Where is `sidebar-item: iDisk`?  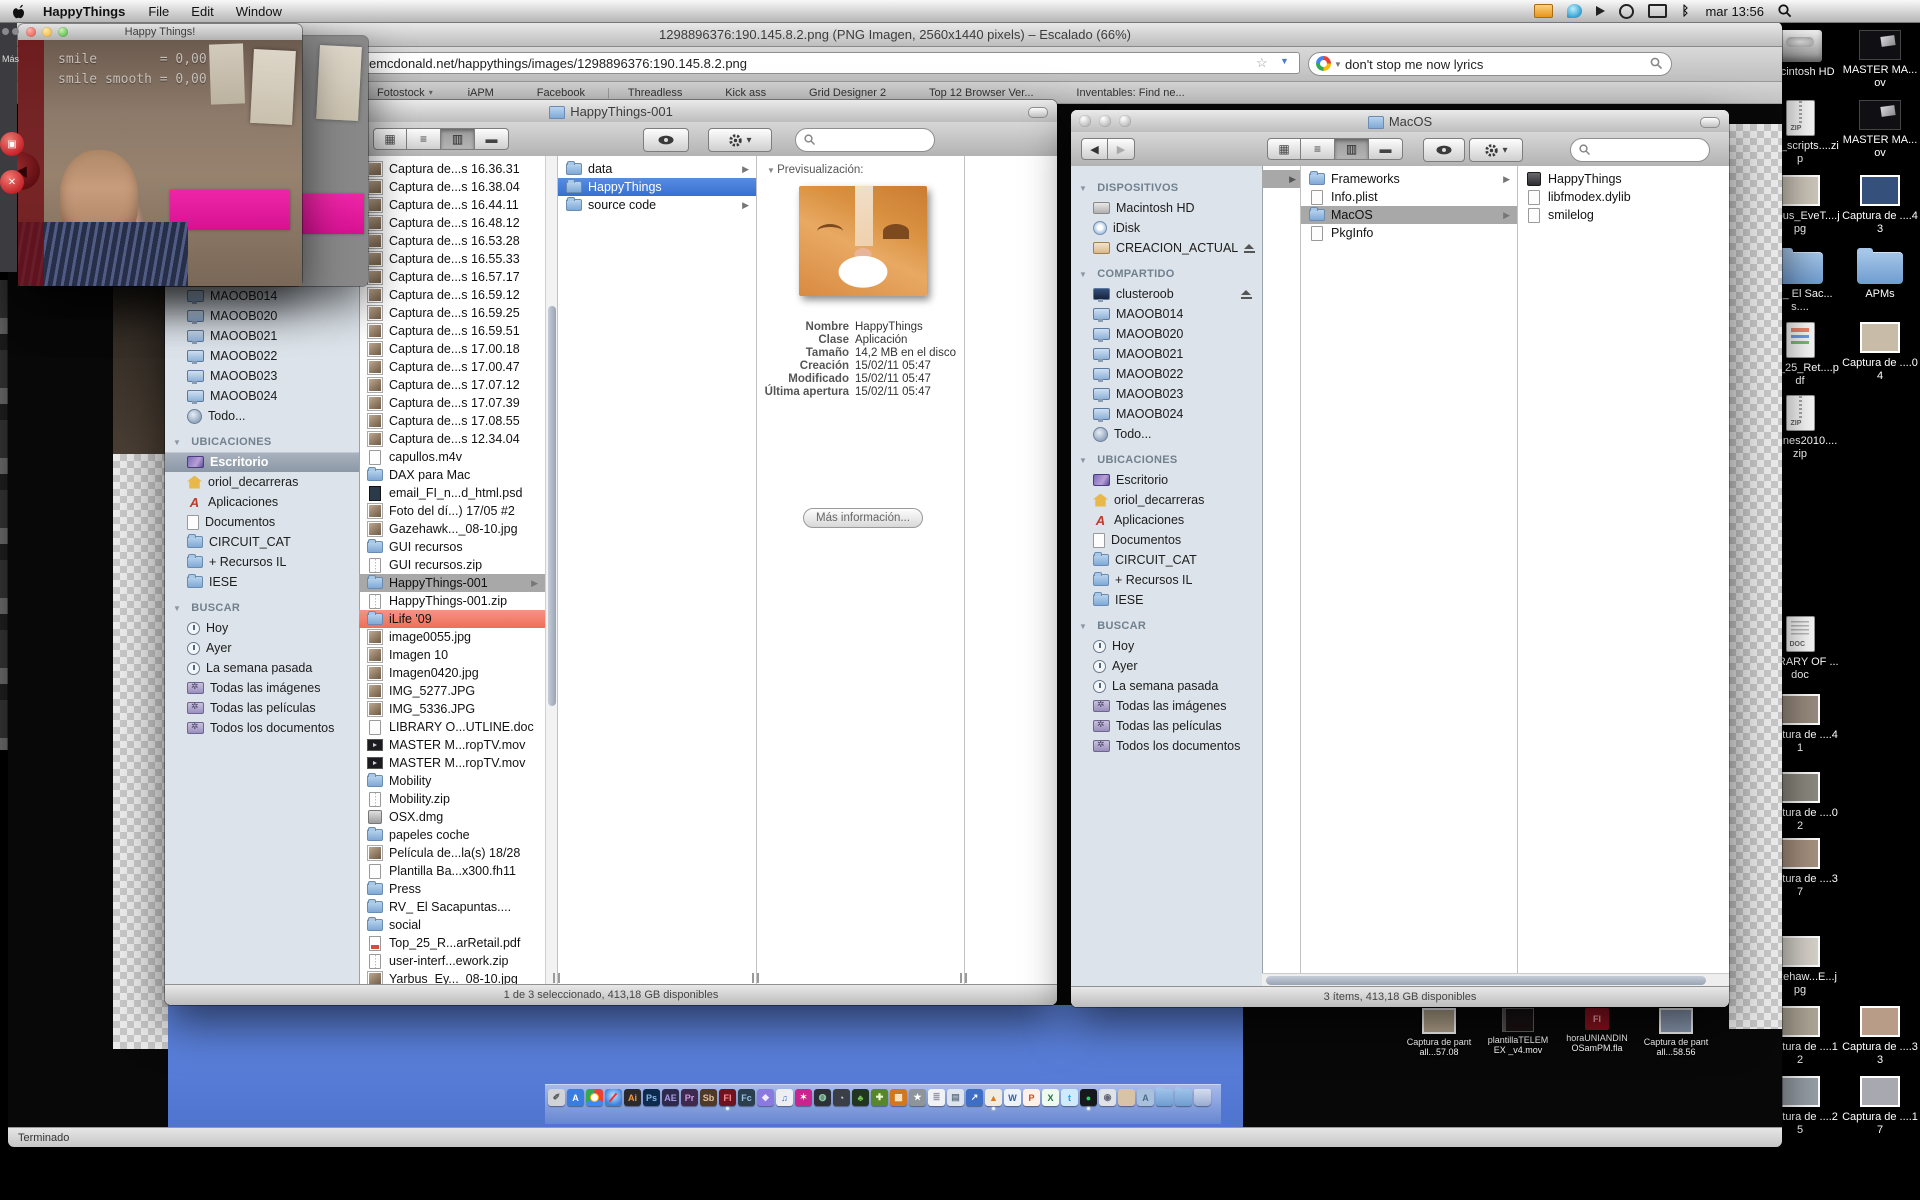 sidebar-item: iDisk is located at coordinates (1166, 228).